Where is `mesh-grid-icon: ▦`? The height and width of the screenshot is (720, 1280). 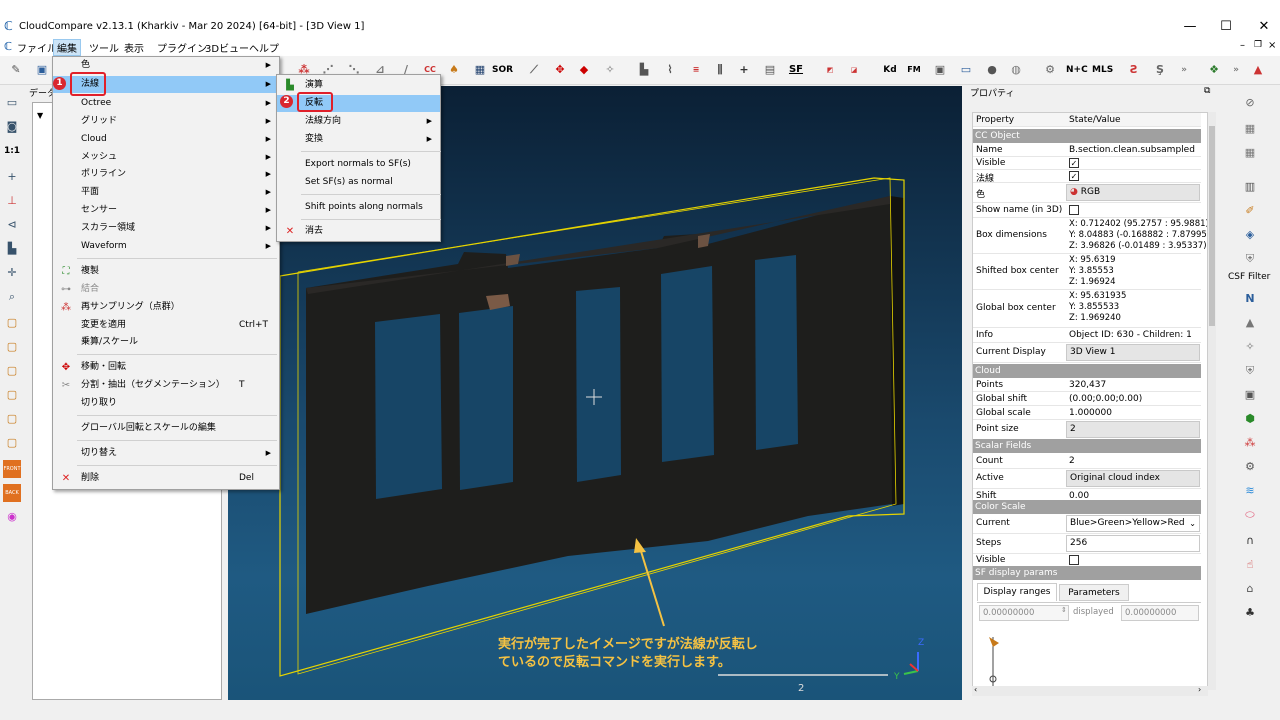
mesh-grid-icon: ▦ is located at coordinates (1250, 129).